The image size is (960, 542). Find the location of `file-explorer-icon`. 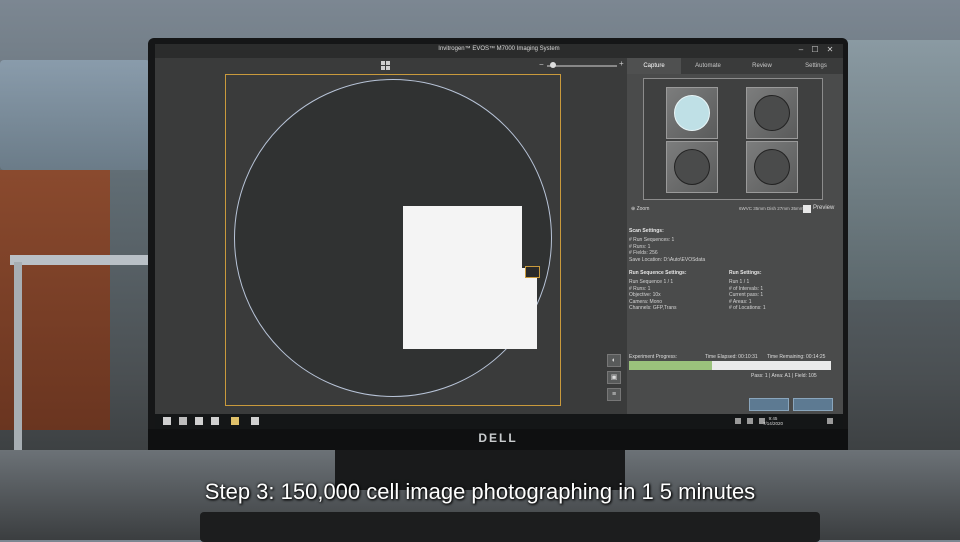

file-explorer-icon is located at coordinates (235, 421).